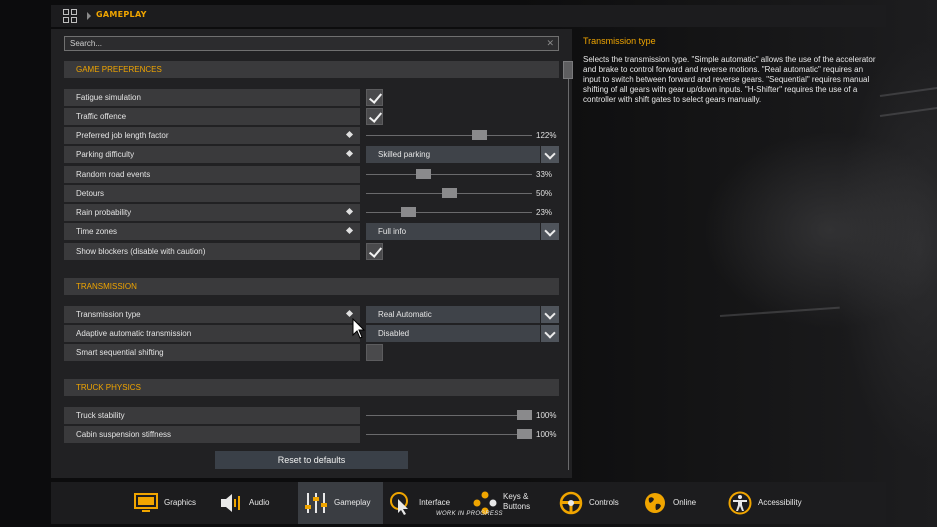 Image resolution: width=937 pixels, height=527 pixels. Describe the element at coordinates (374, 251) in the screenshot. I see `show-blockers-checkbox` at that location.